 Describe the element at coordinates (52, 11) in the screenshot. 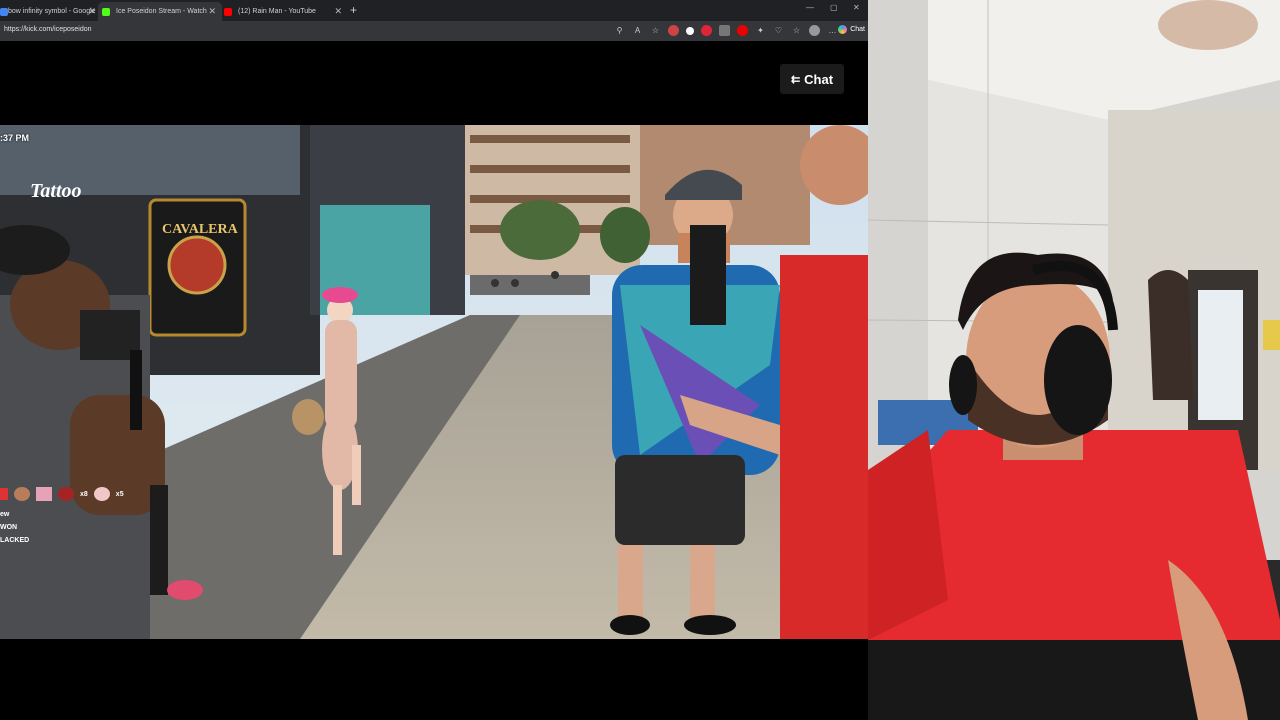

I see `tab-title: bow infinity symbol - Google` at that location.